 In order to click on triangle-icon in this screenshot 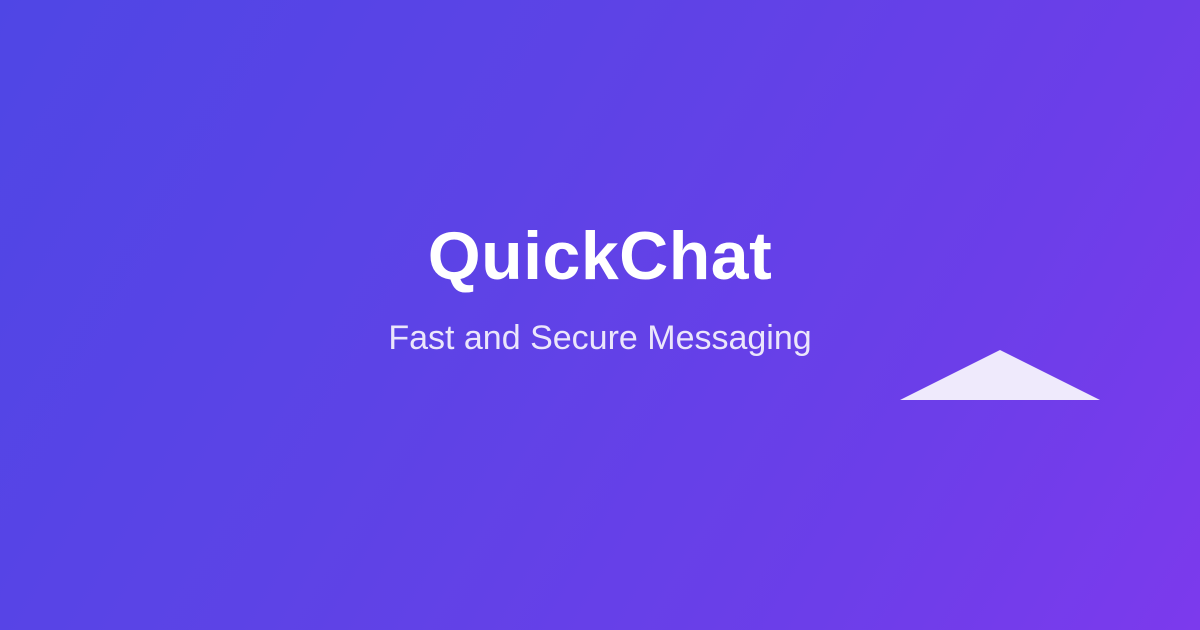, I will do `click(1000, 375)`.